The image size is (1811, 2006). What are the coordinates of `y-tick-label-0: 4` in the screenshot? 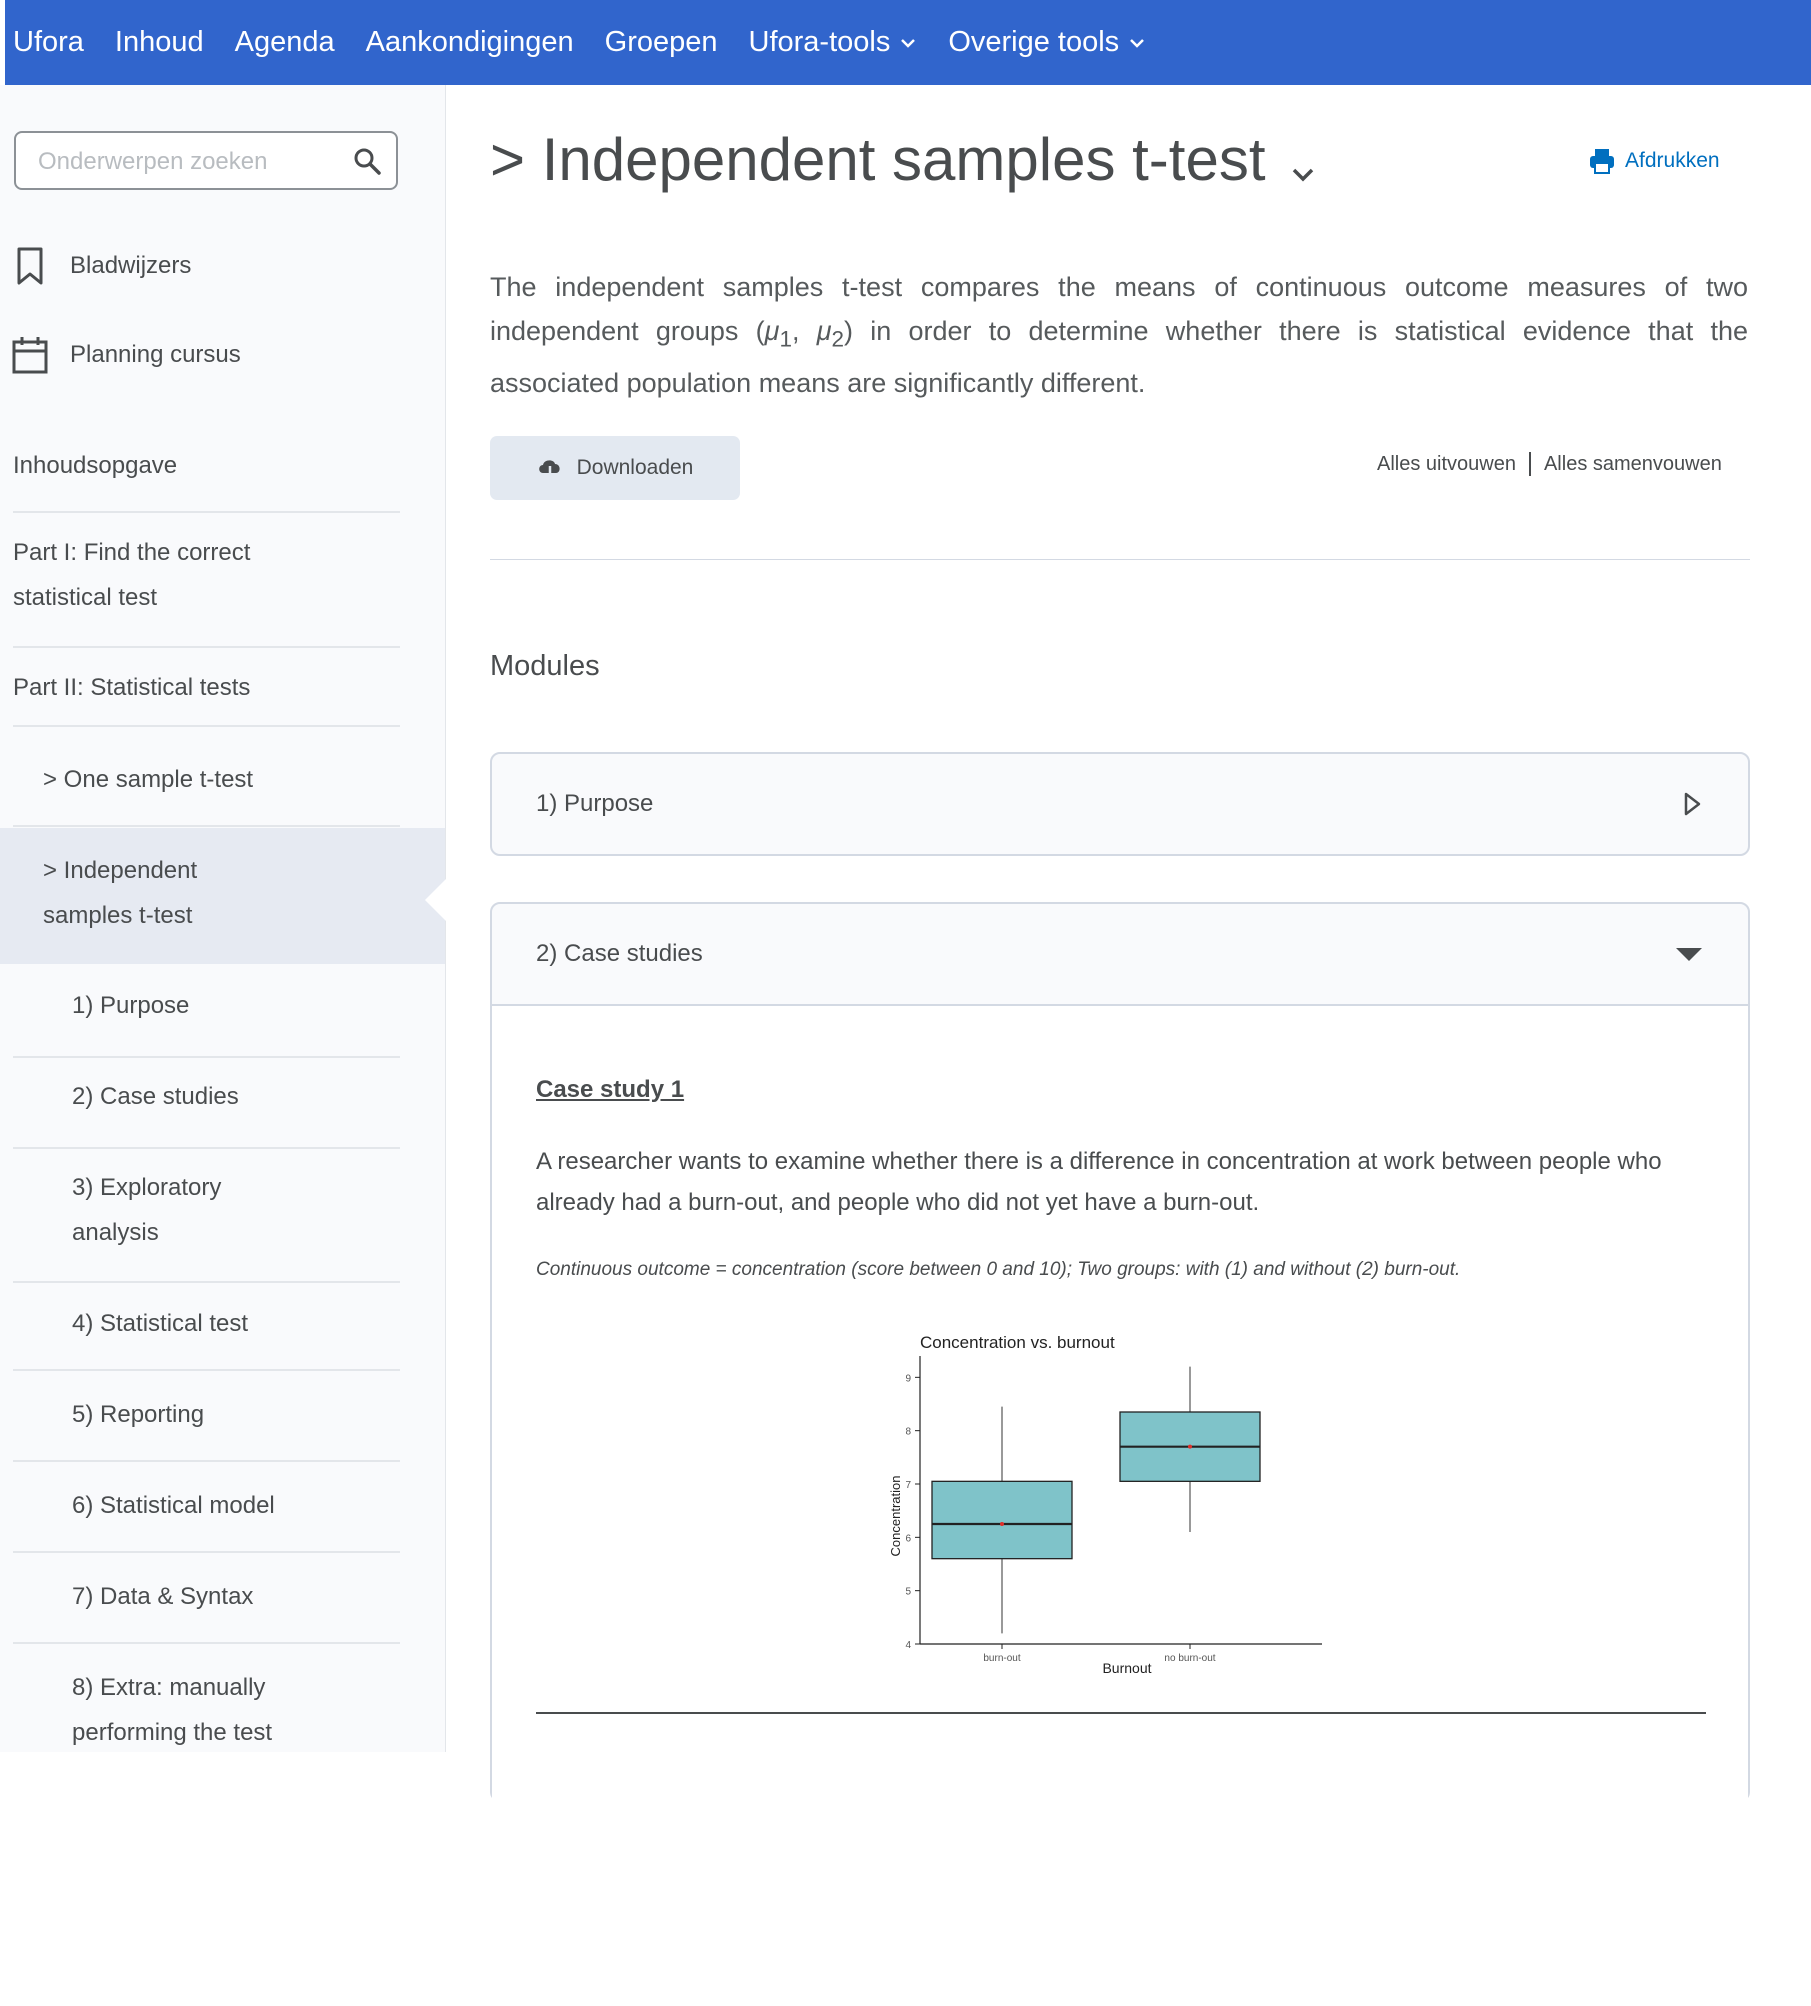 It's located at (908, 1645).